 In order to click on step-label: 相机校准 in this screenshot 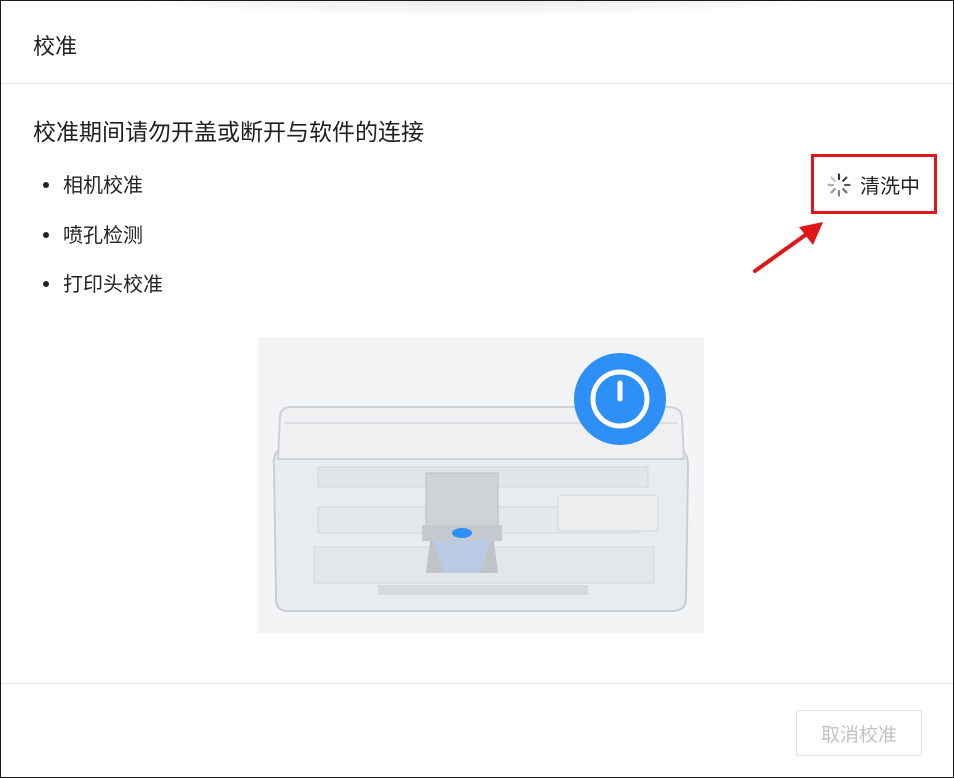, I will do `click(103, 185)`.